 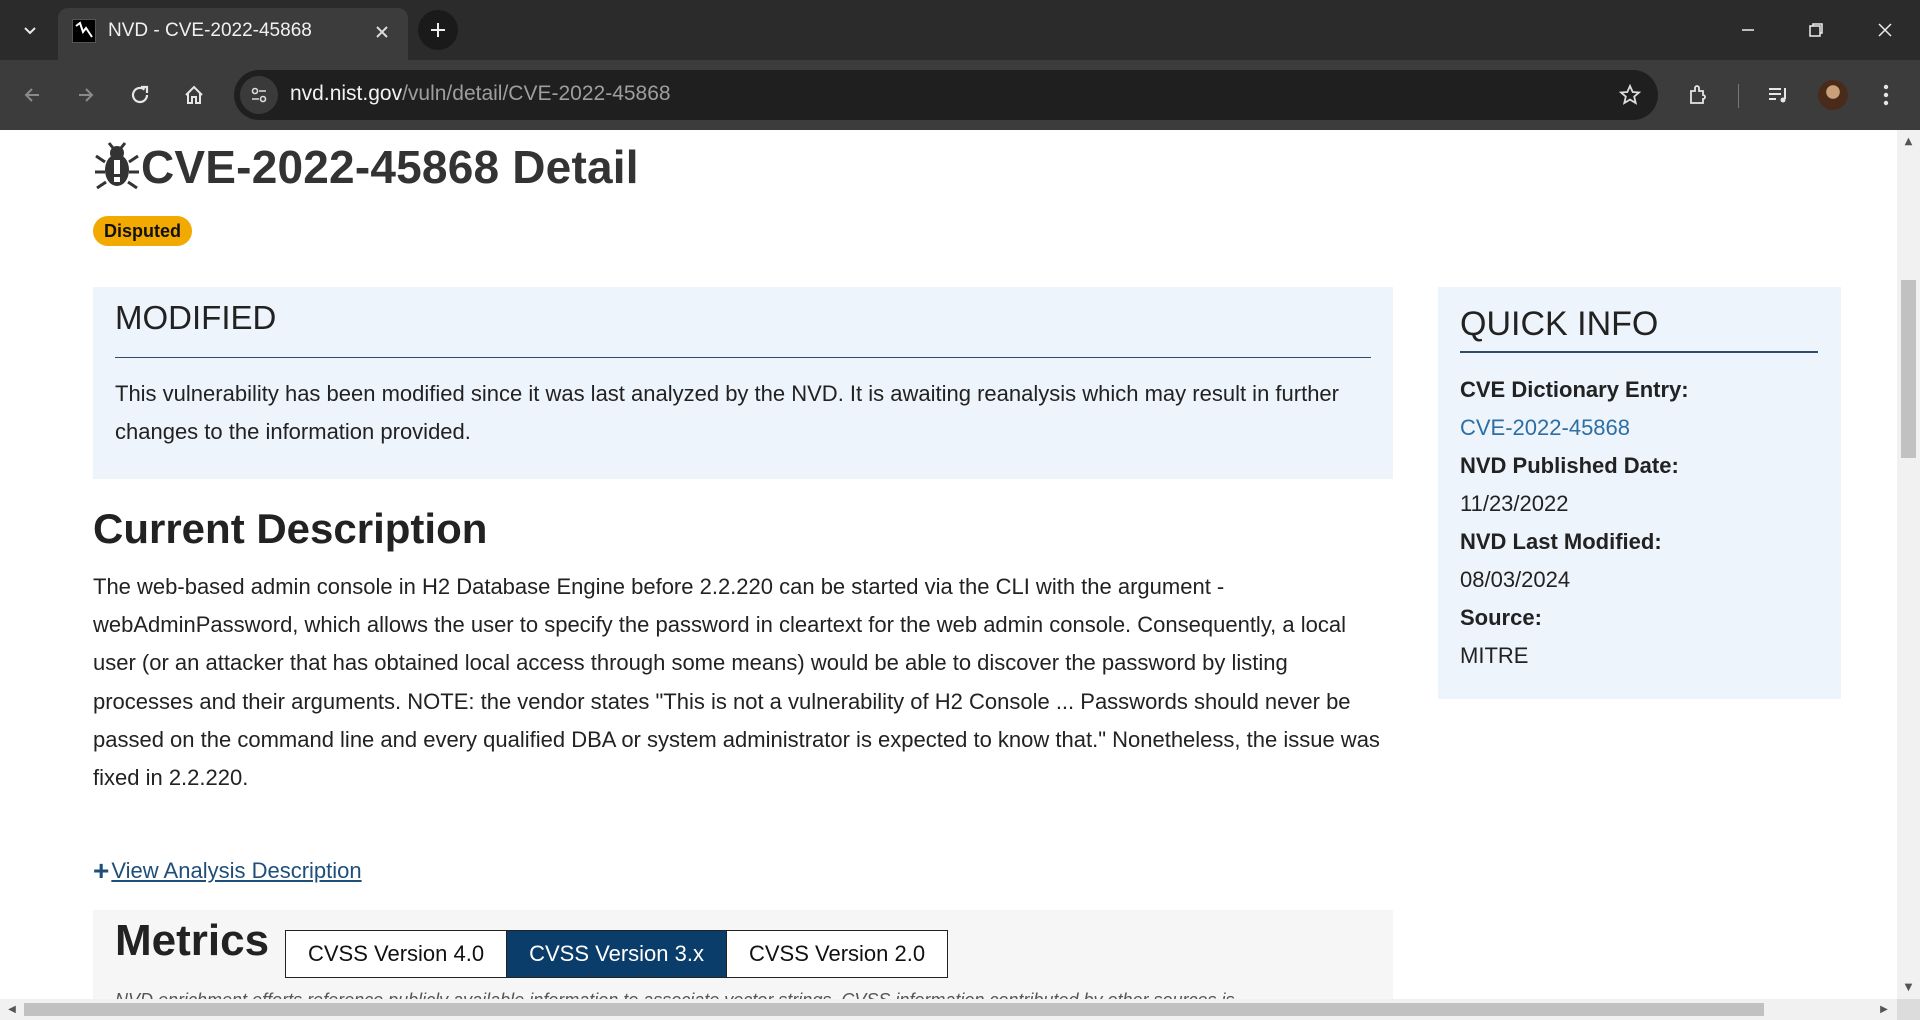 I want to click on tab-cvss-2: CVSS Version 2.0, so click(x=837, y=954).